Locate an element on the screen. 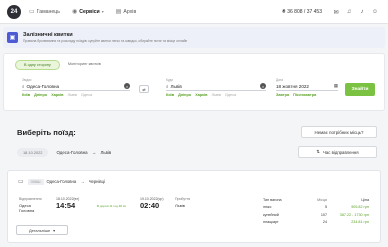 Image resolution: width=388 pixels, height=247 pixels. seat-table-header: Тип вагона Місця Ціна is located at coordinates (317, 200).